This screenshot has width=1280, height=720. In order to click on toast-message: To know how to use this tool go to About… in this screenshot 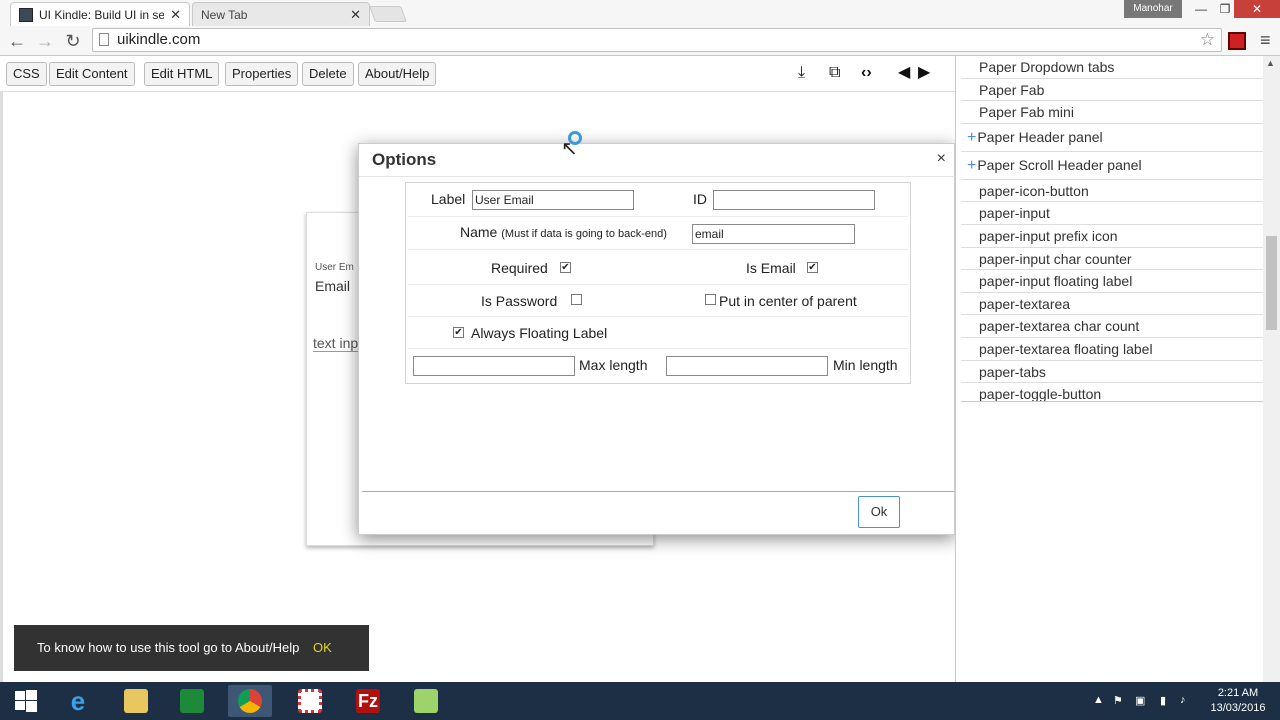, I will do `click(168, 647)`.